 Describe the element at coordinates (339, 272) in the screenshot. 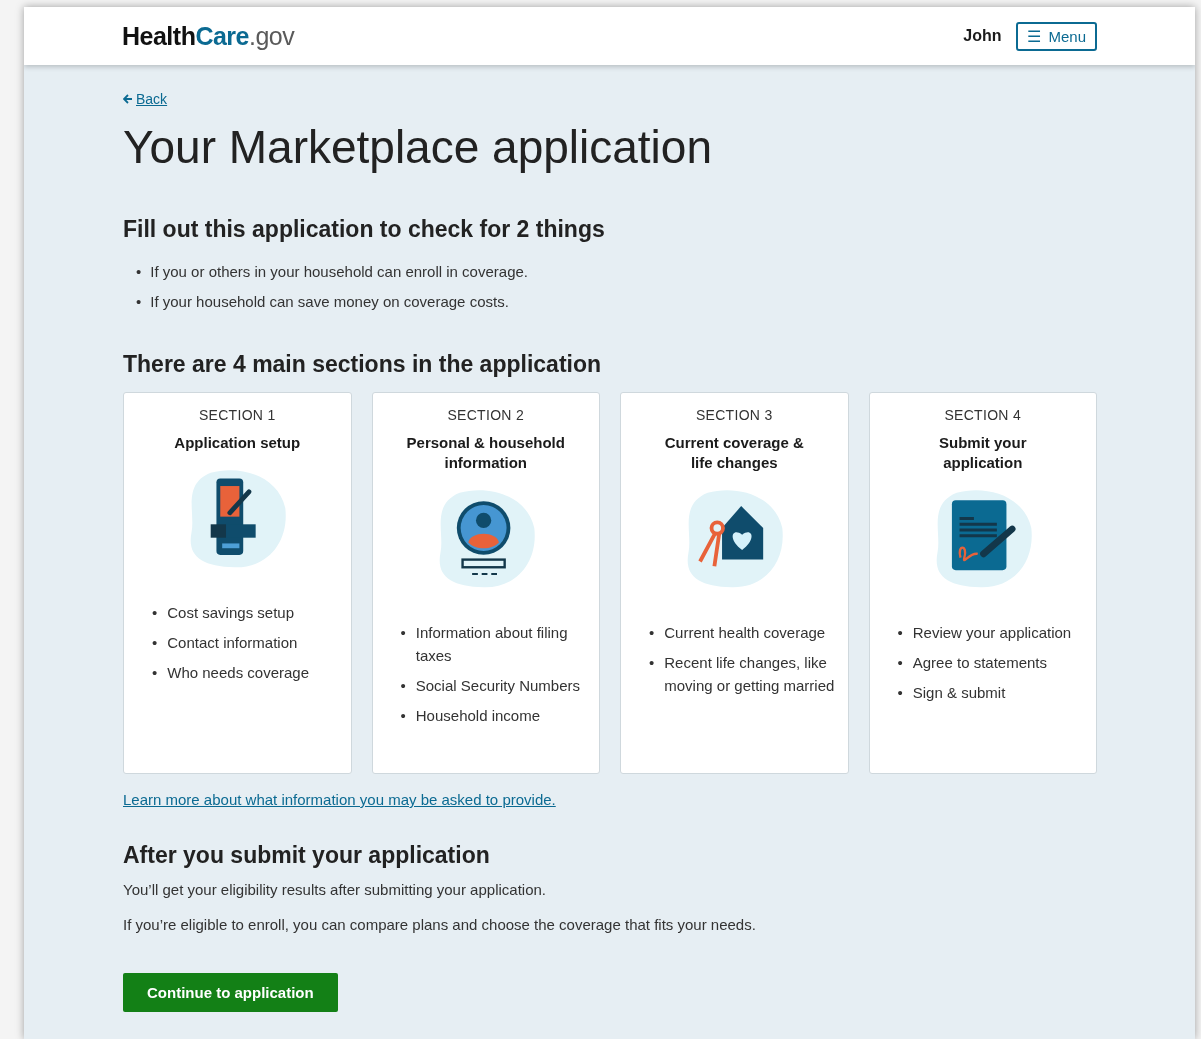

I see `bullet-item: If you or others in your household can enroll in coverage.` at that location.